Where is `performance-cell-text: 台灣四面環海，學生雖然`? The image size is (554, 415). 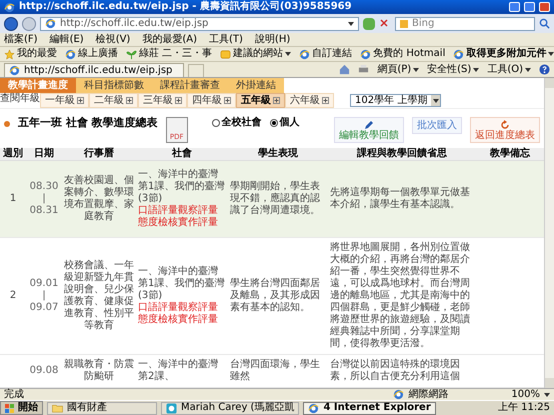
performance-cell-text: 台灣四面環海，學生雖然 is located at coordinates (275, 371).